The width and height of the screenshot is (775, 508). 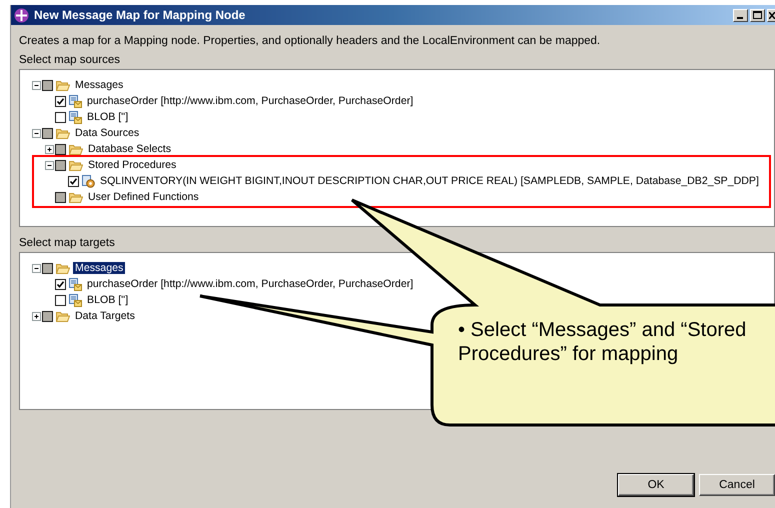 I want to click on section-label: Select map sources, so click(x=70, y=60).